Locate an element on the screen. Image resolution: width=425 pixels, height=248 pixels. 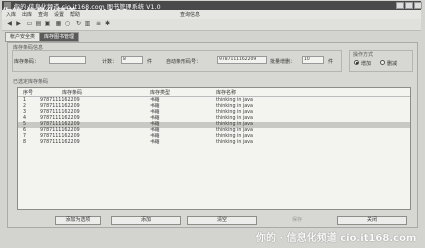
cell-type: 书籍 is located at coordinates (155, 142).